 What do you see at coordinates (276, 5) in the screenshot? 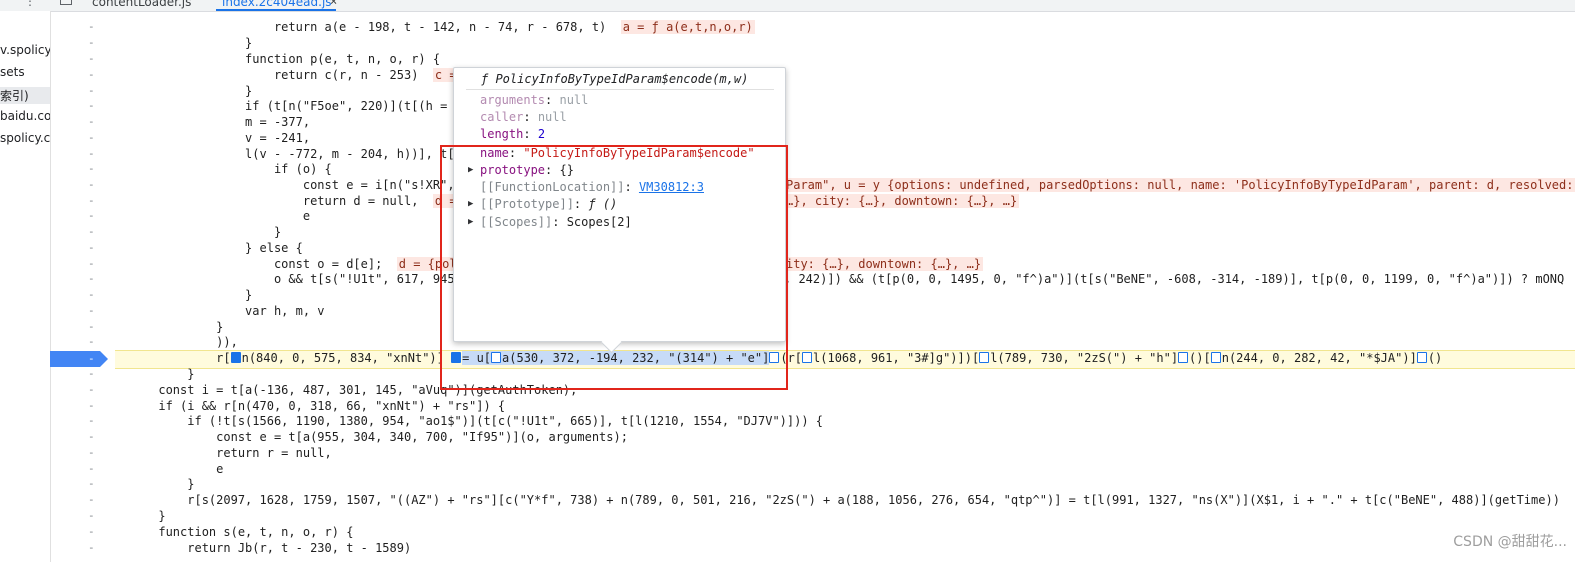
I see `tab-index-js: index.2c404ead.js` at bounding box center [276, 5].